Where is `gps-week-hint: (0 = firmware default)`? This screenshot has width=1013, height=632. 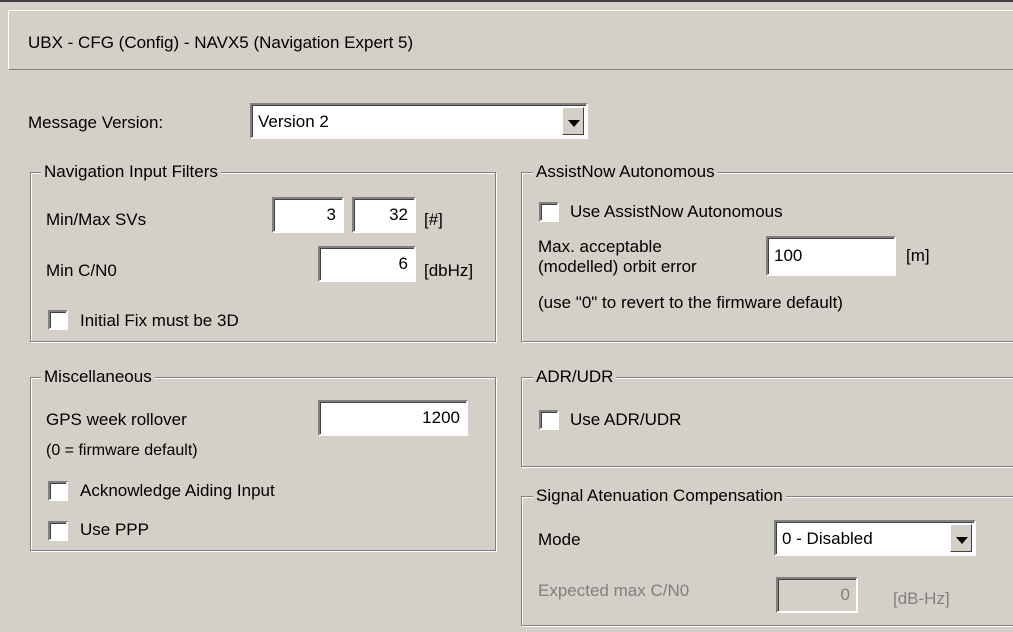 gps-week-hint: (0 = firmware default) is located at coordinates (122, 450).